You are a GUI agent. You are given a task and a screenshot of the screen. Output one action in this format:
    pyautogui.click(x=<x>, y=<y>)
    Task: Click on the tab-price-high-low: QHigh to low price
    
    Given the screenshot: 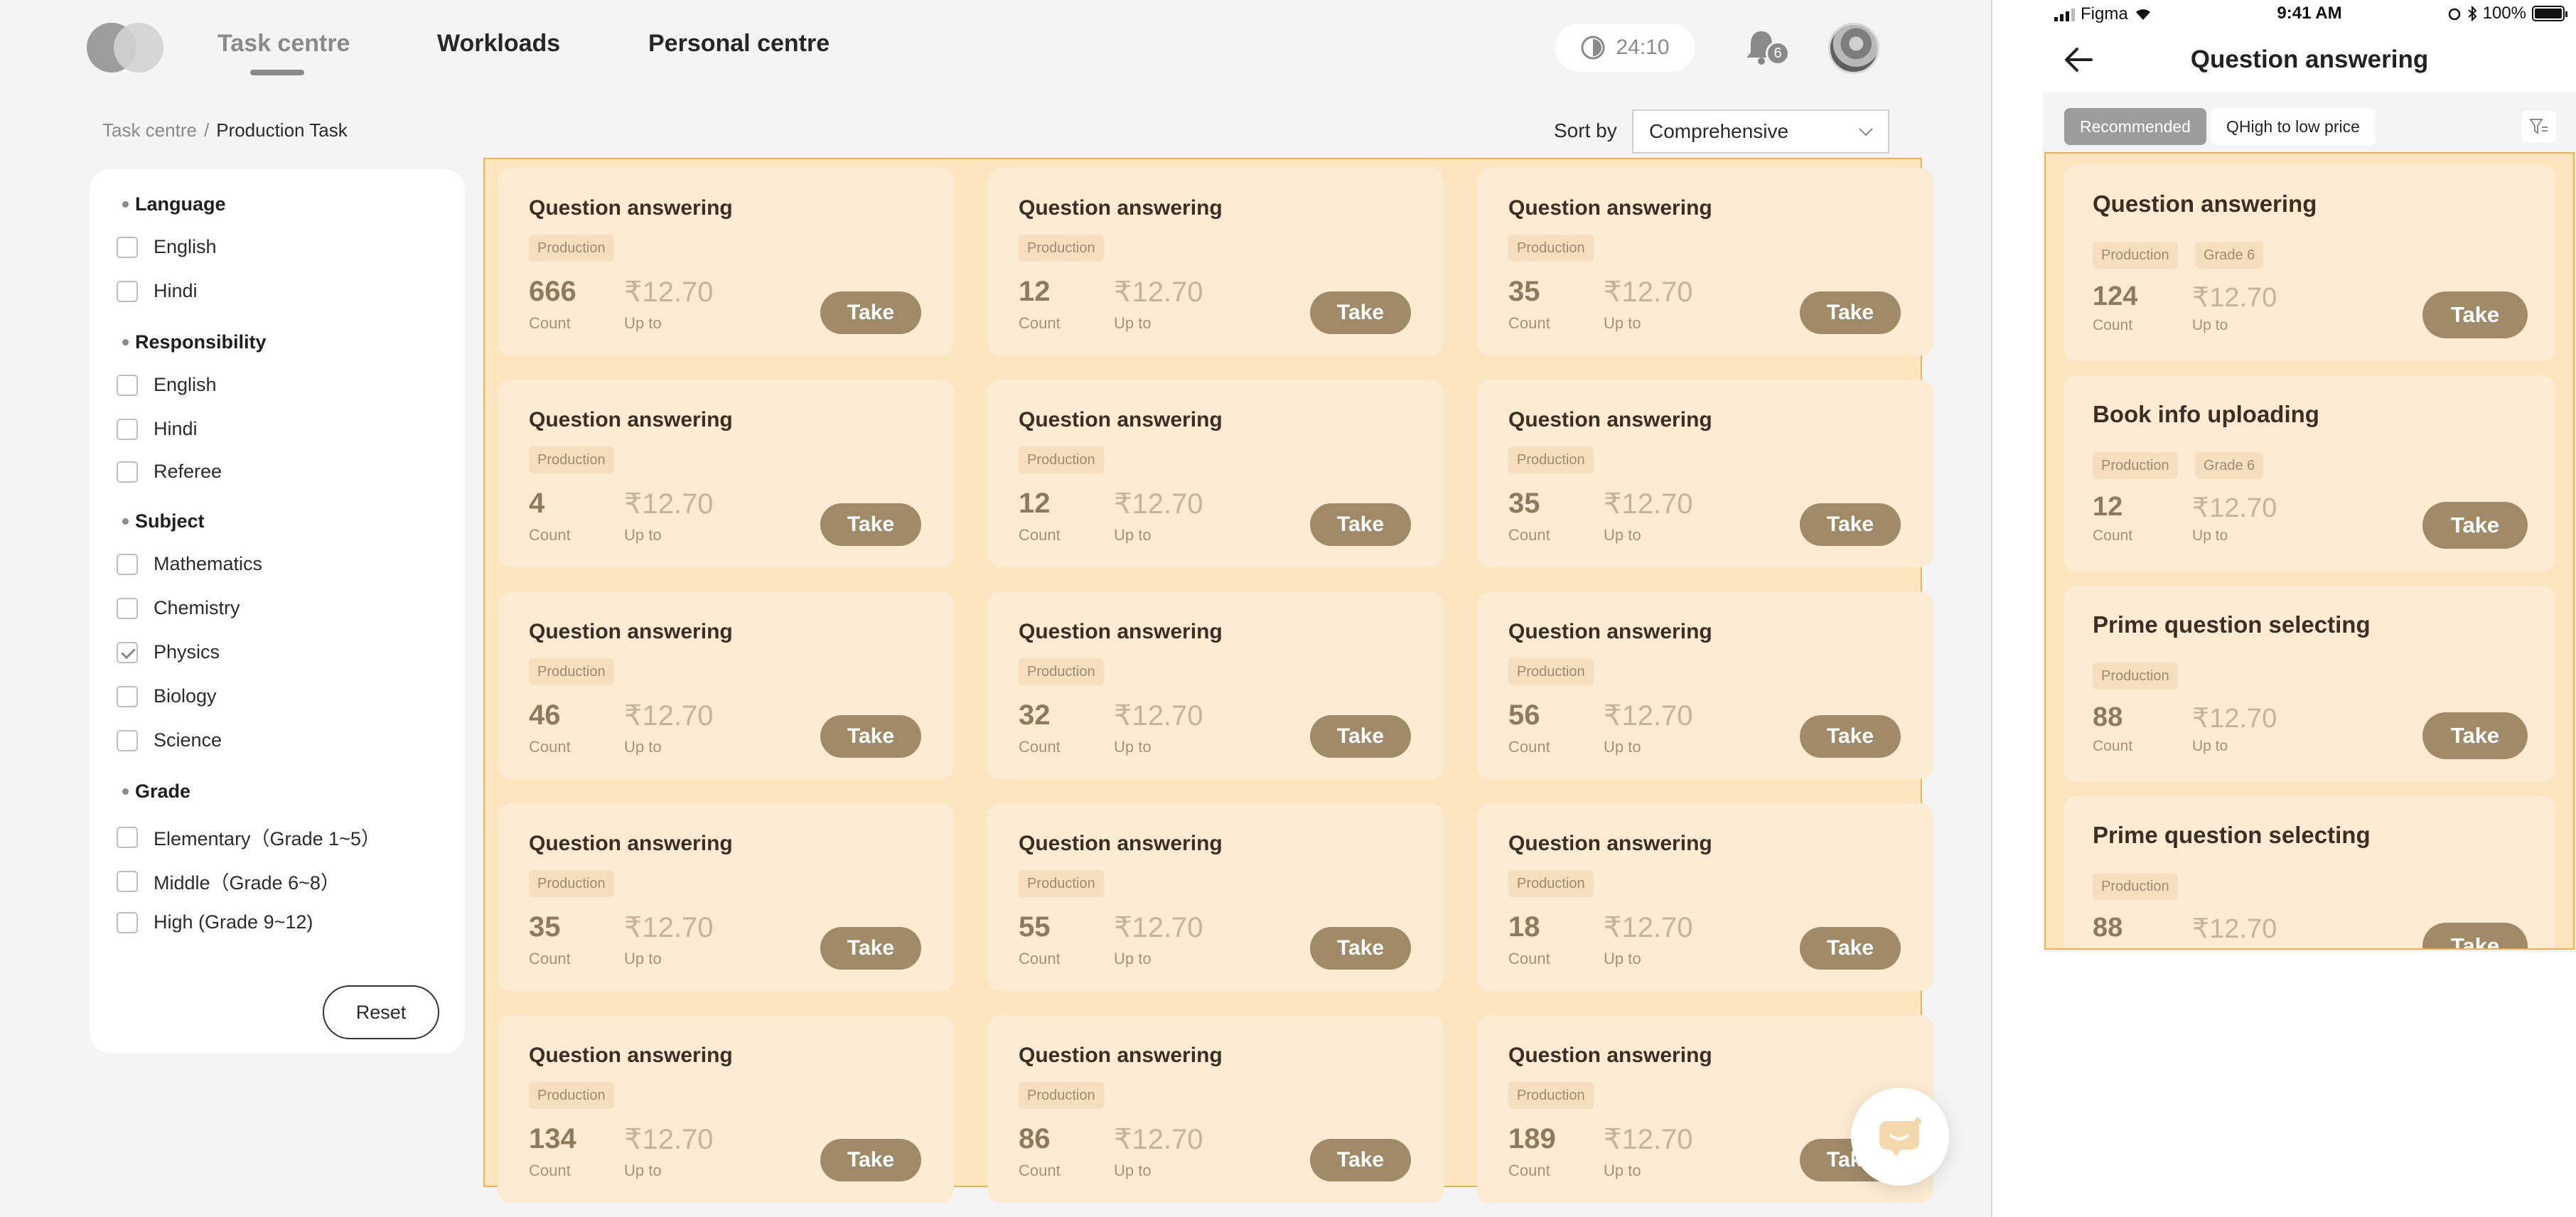 What is the action you would take?
    pyautogui.click(x=2293, y=126)
    